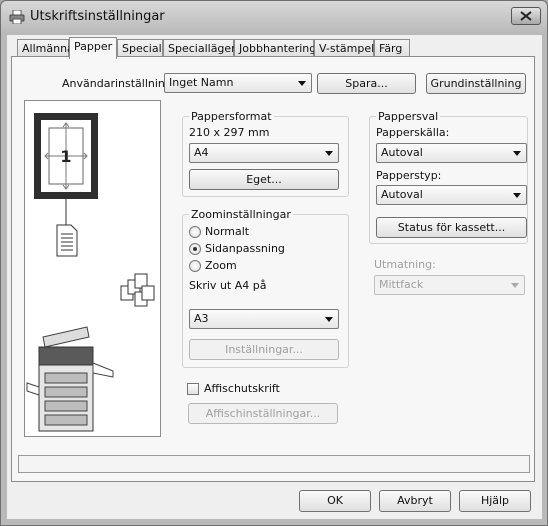  What do you see at coordinates (402, 194) in the screenshot?
I see `paper-type-value: Autoval` at bounding box center [402, 194].